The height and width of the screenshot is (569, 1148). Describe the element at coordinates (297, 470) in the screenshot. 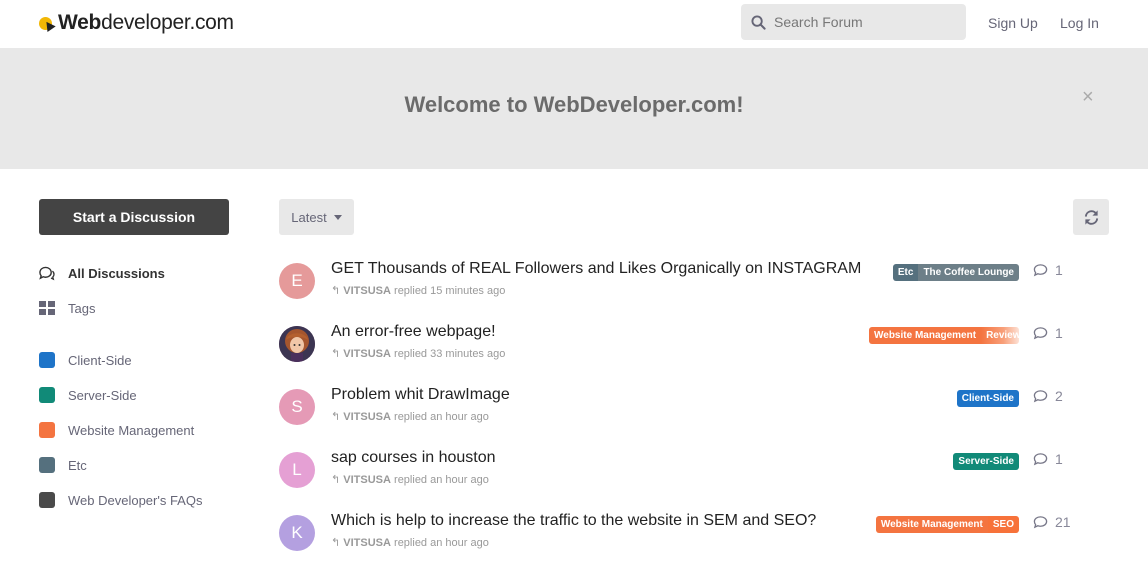

I see `avatar: L` at that location.